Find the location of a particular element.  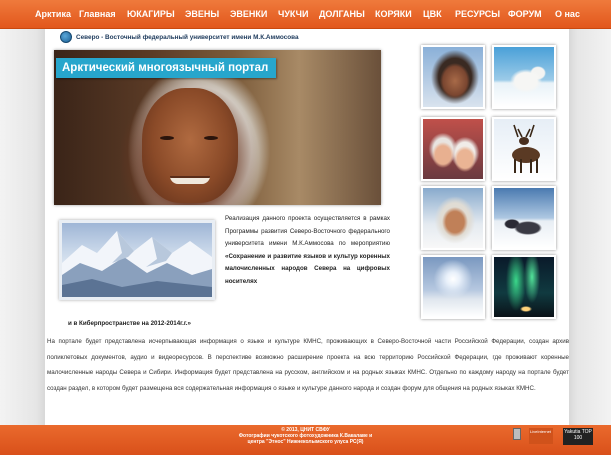

left-margin is located at coordinates (22, 227).